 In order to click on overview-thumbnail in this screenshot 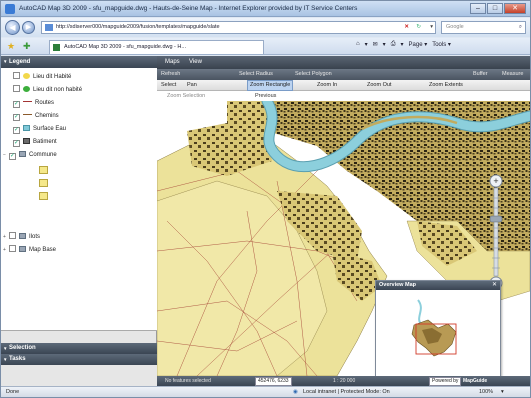, I will do `click(434, 328)`.